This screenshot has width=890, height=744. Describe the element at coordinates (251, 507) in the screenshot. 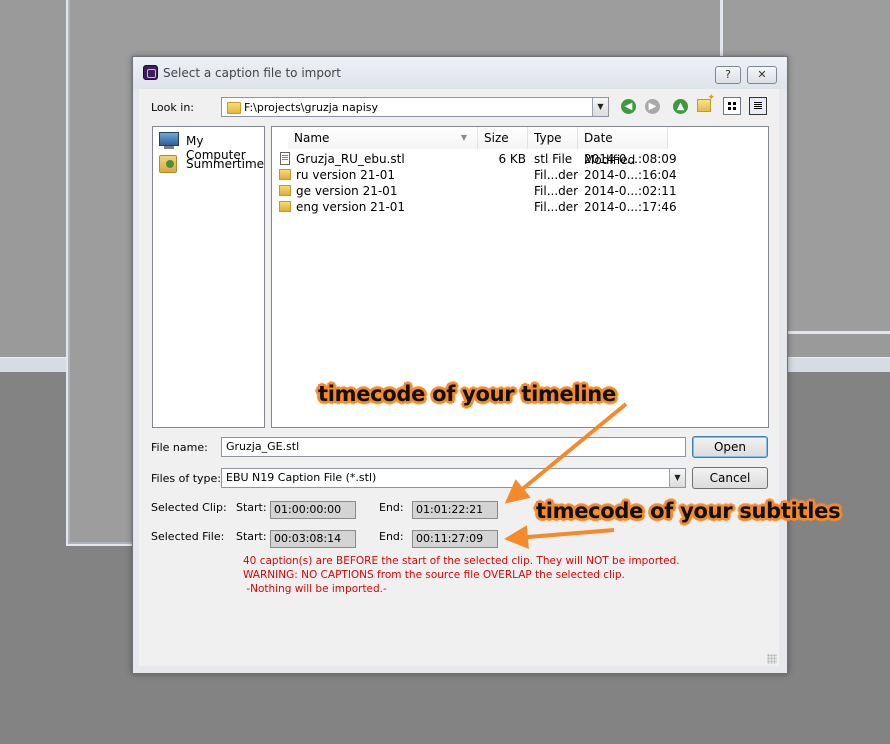

I see `clip-start-label: Start:` at that location.